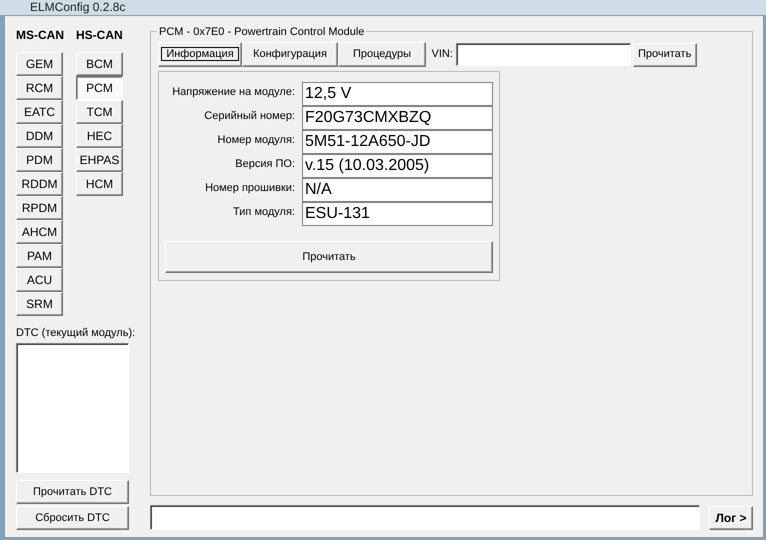  I want to click on field-value: ESU-131, so click(397, 214).